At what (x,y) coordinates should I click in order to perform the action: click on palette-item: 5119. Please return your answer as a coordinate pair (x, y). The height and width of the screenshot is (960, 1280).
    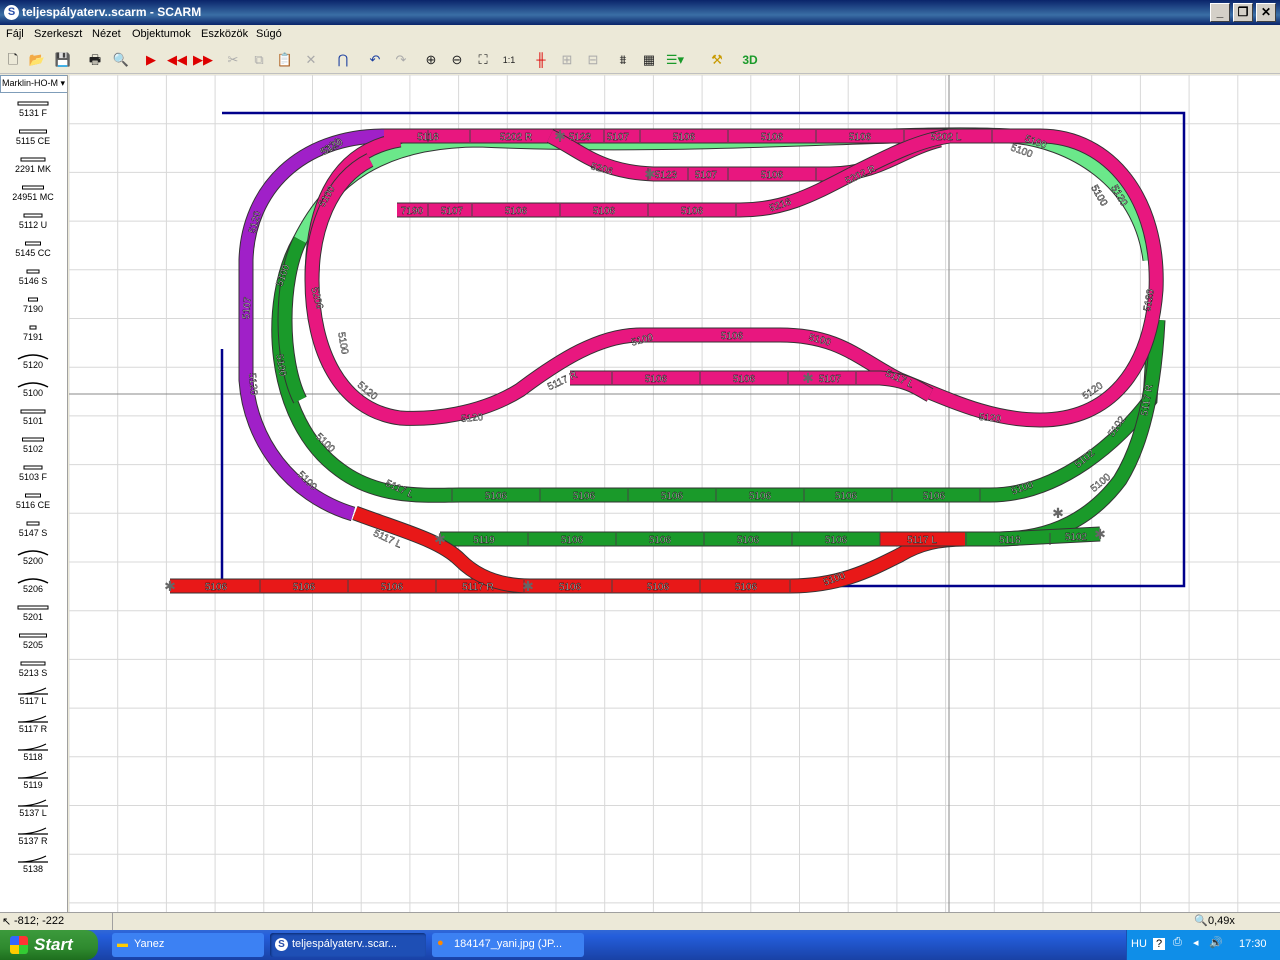
    Looking at the image, I should click on (33, 781).